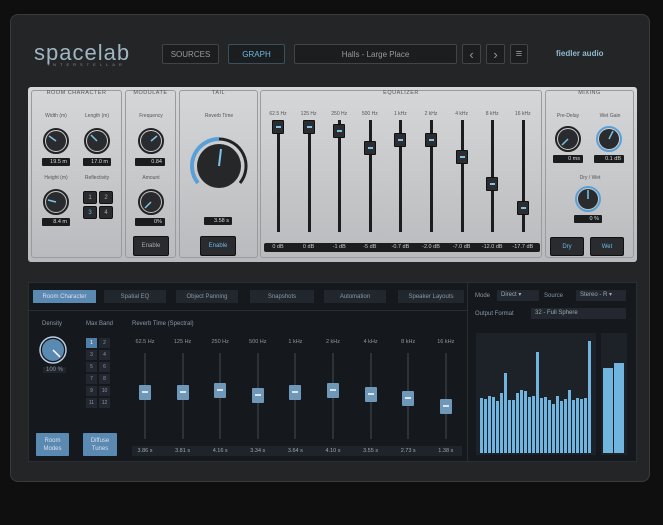  What do you see at coordinates (91, 367) in the screenshot?
I see `max-band-button: 5` at bounding box center [91, 367].